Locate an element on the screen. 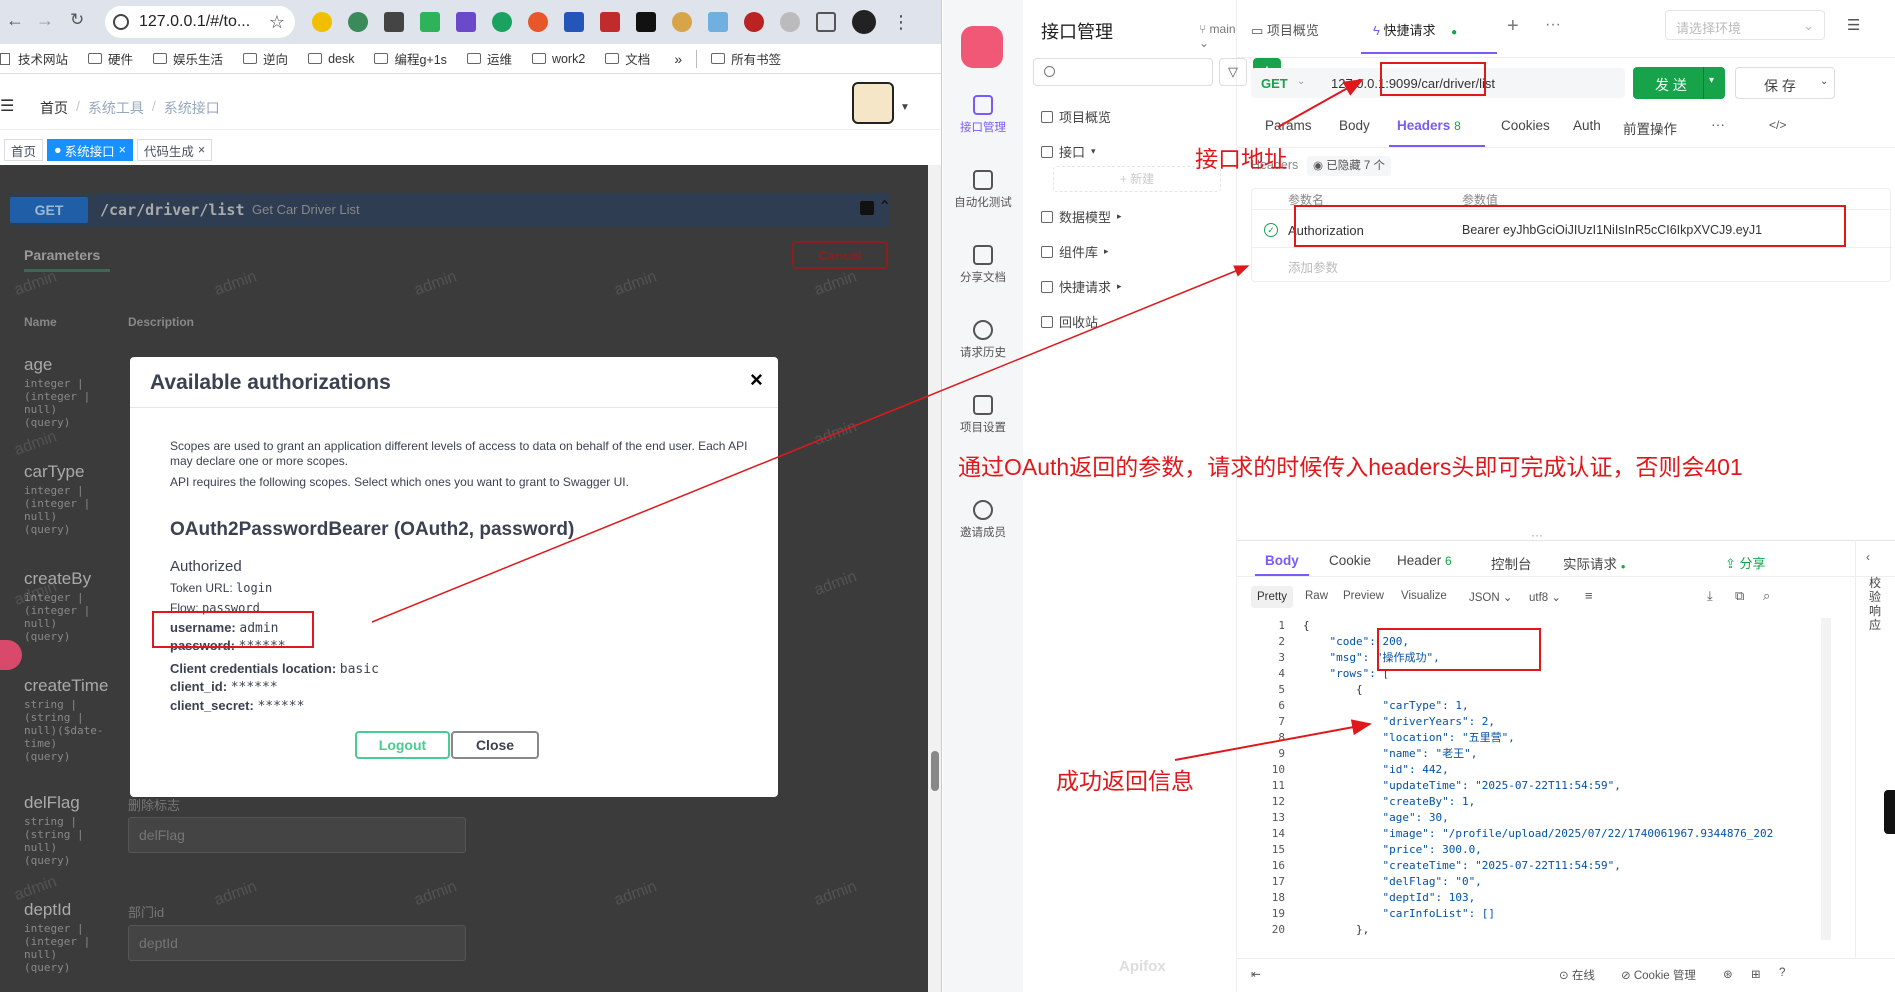 The width and height of the screenshot is (1895, 992). chevron-right-icon: » is located at coordinates (678, 59).